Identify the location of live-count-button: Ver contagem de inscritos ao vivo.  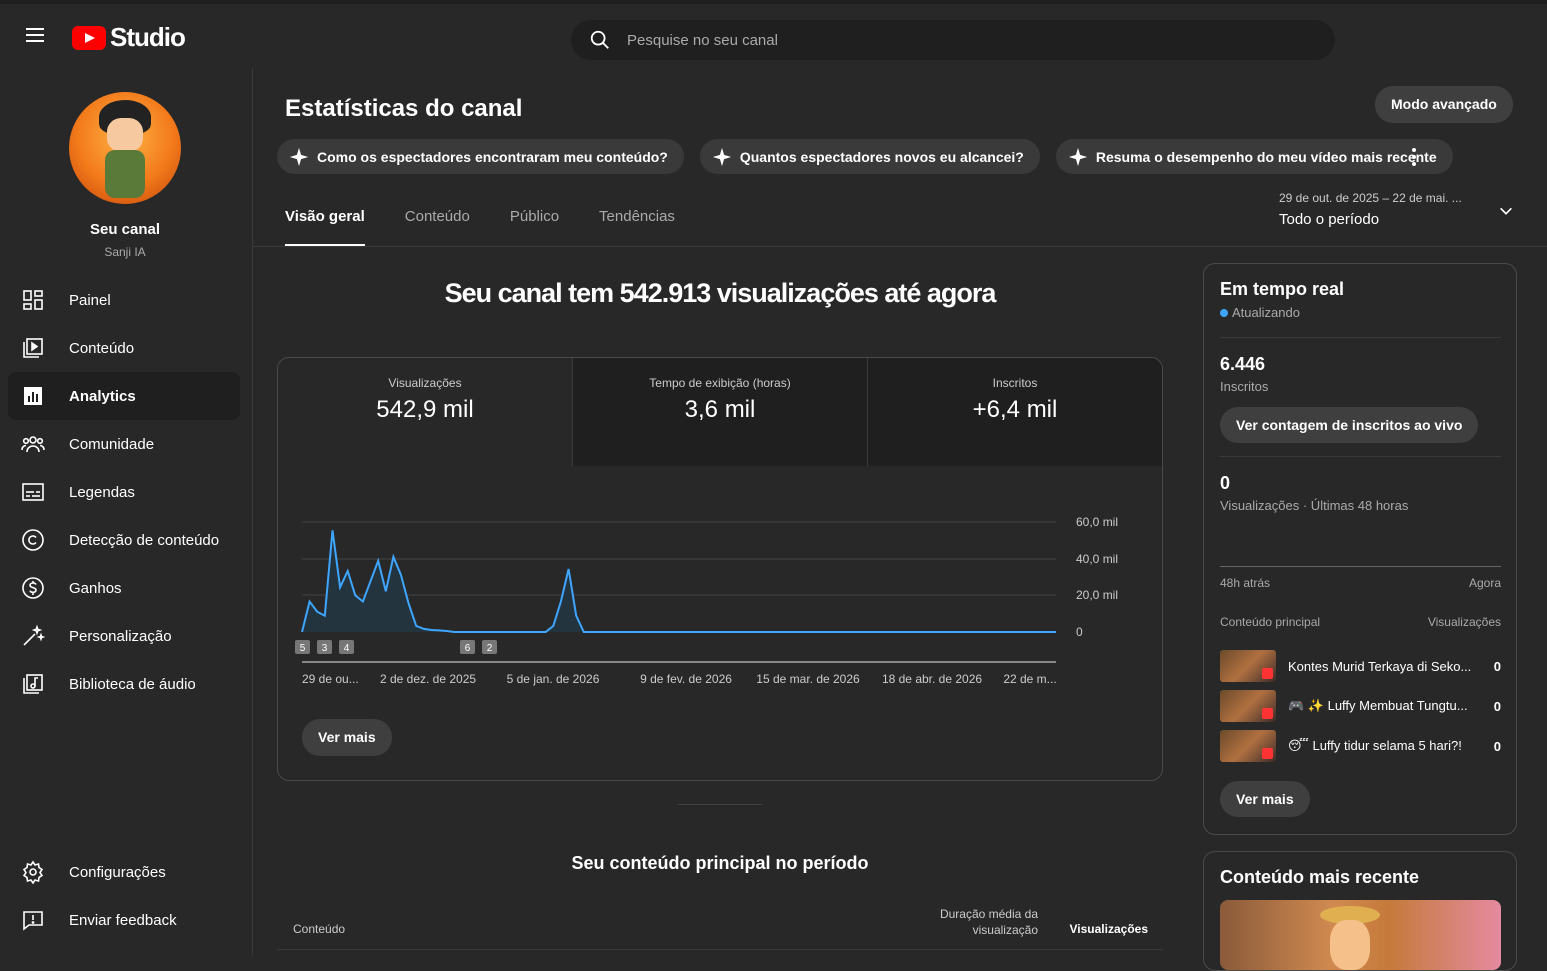
(1349, 425).